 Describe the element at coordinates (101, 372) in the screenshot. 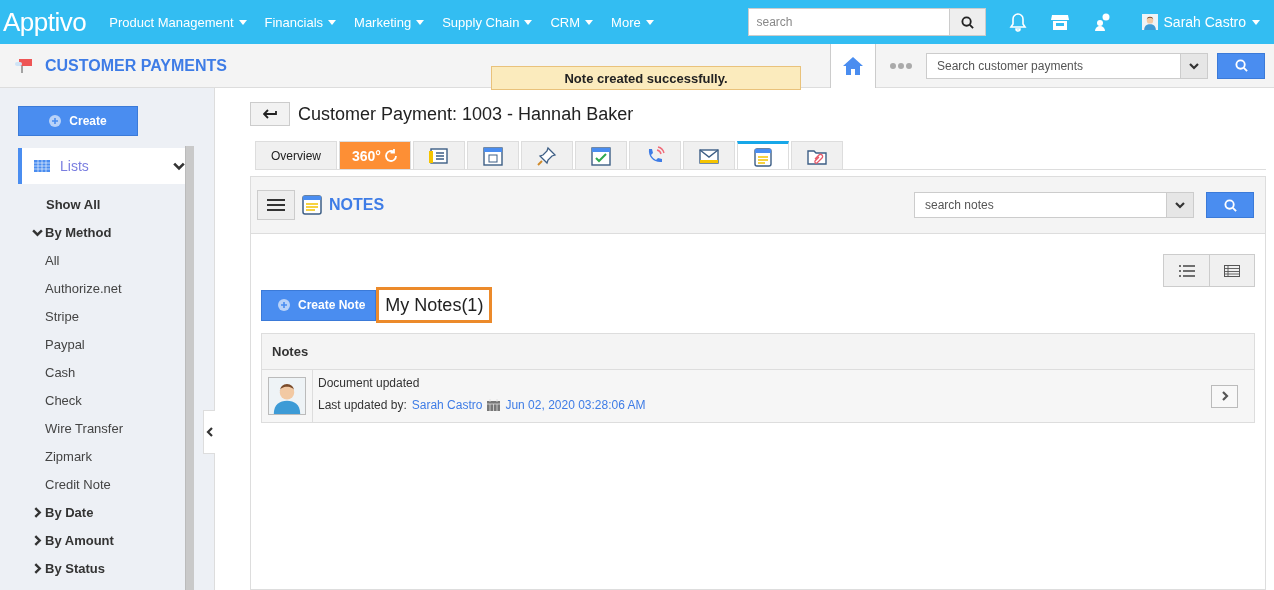

I see `list-item: Cash` at that location.